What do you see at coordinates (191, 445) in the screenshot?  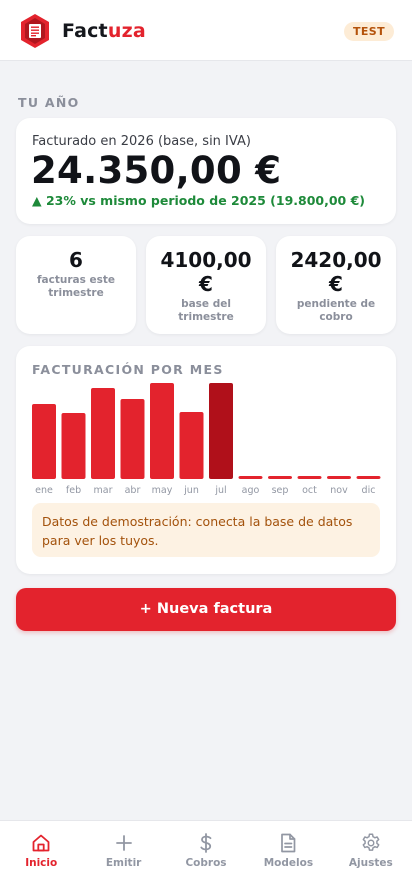 I see `bar-jun` at bounding box center [191, 445].